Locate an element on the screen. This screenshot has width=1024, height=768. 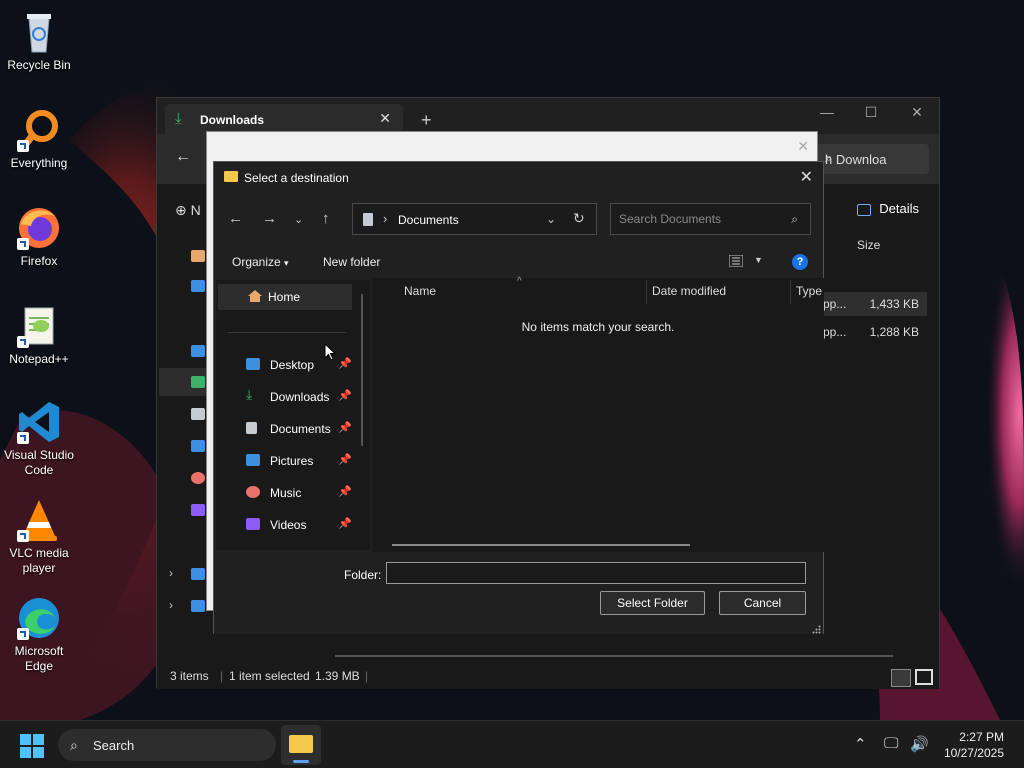
taskbar-file-explorer-button is located at coordinates (301, 745).